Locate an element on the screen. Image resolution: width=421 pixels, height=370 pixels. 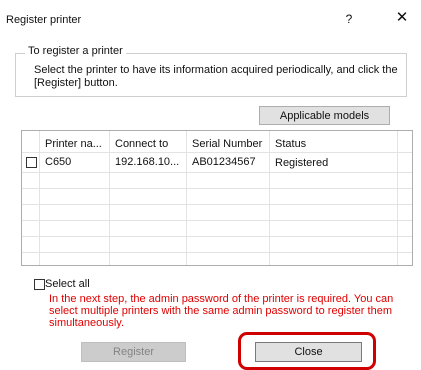
select-all-checkbox is located at coordinates (39, 284).